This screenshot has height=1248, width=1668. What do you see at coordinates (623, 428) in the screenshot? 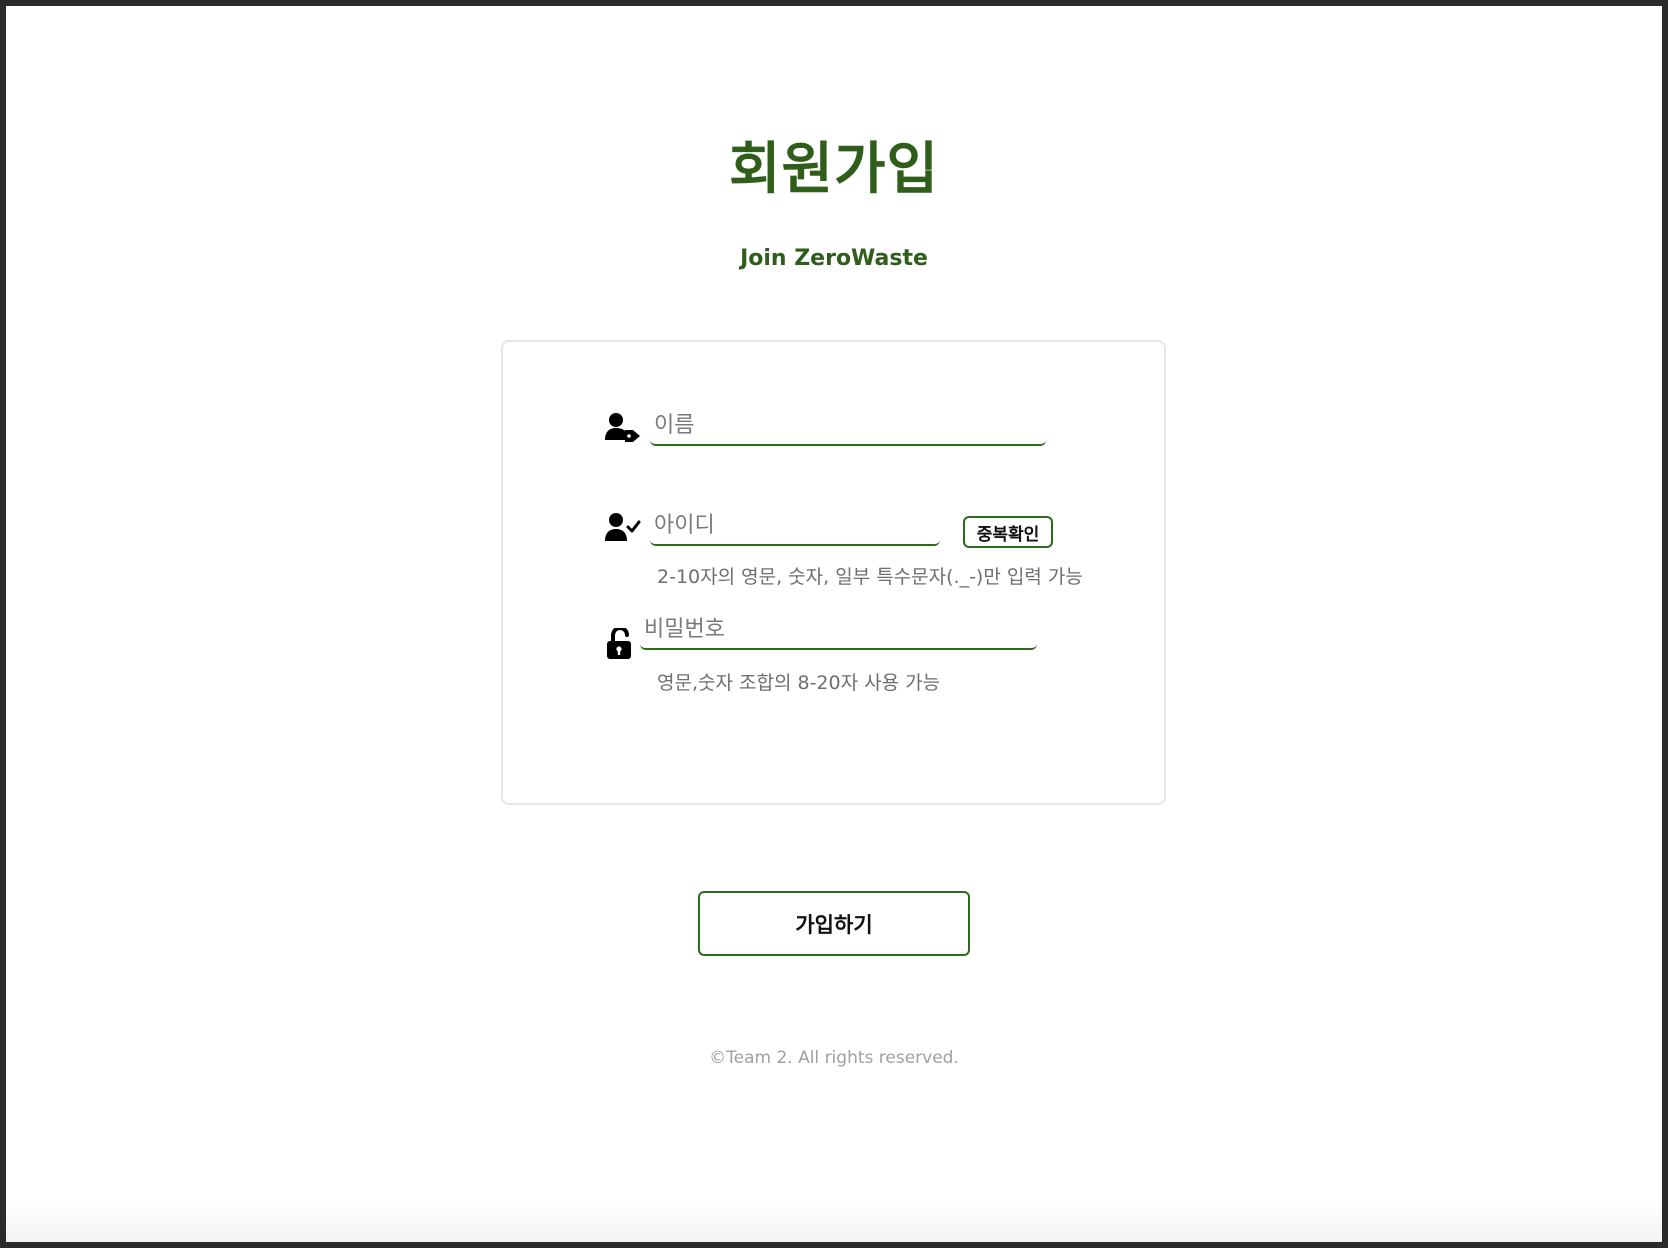
I see `user-tag-icon` at bounding box center [623, 428].